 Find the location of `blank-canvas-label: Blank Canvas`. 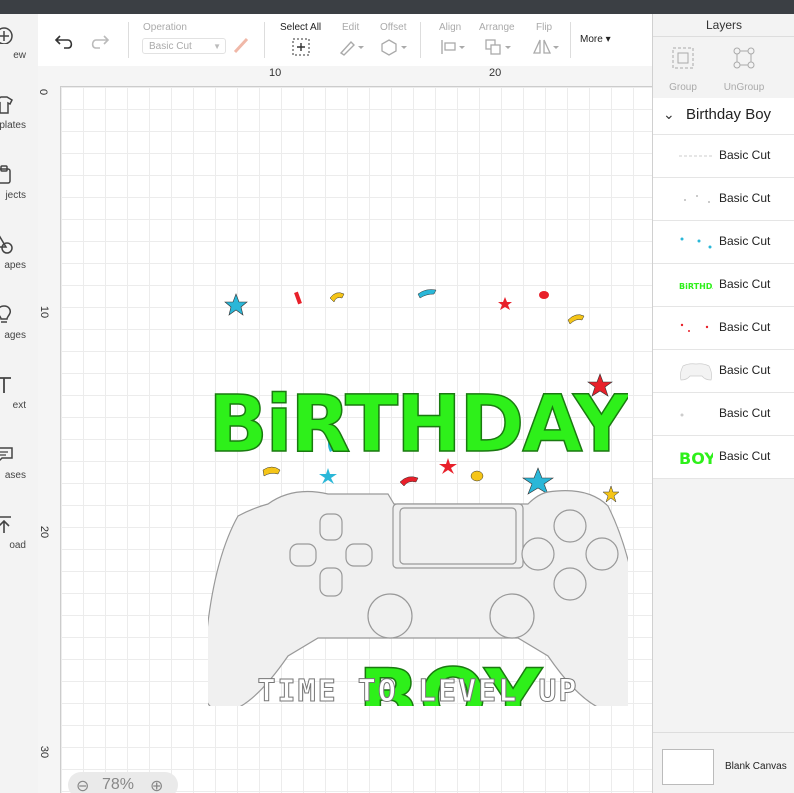

blank-canvas-label: Blank Canvas is located at coordinates (756, 766).